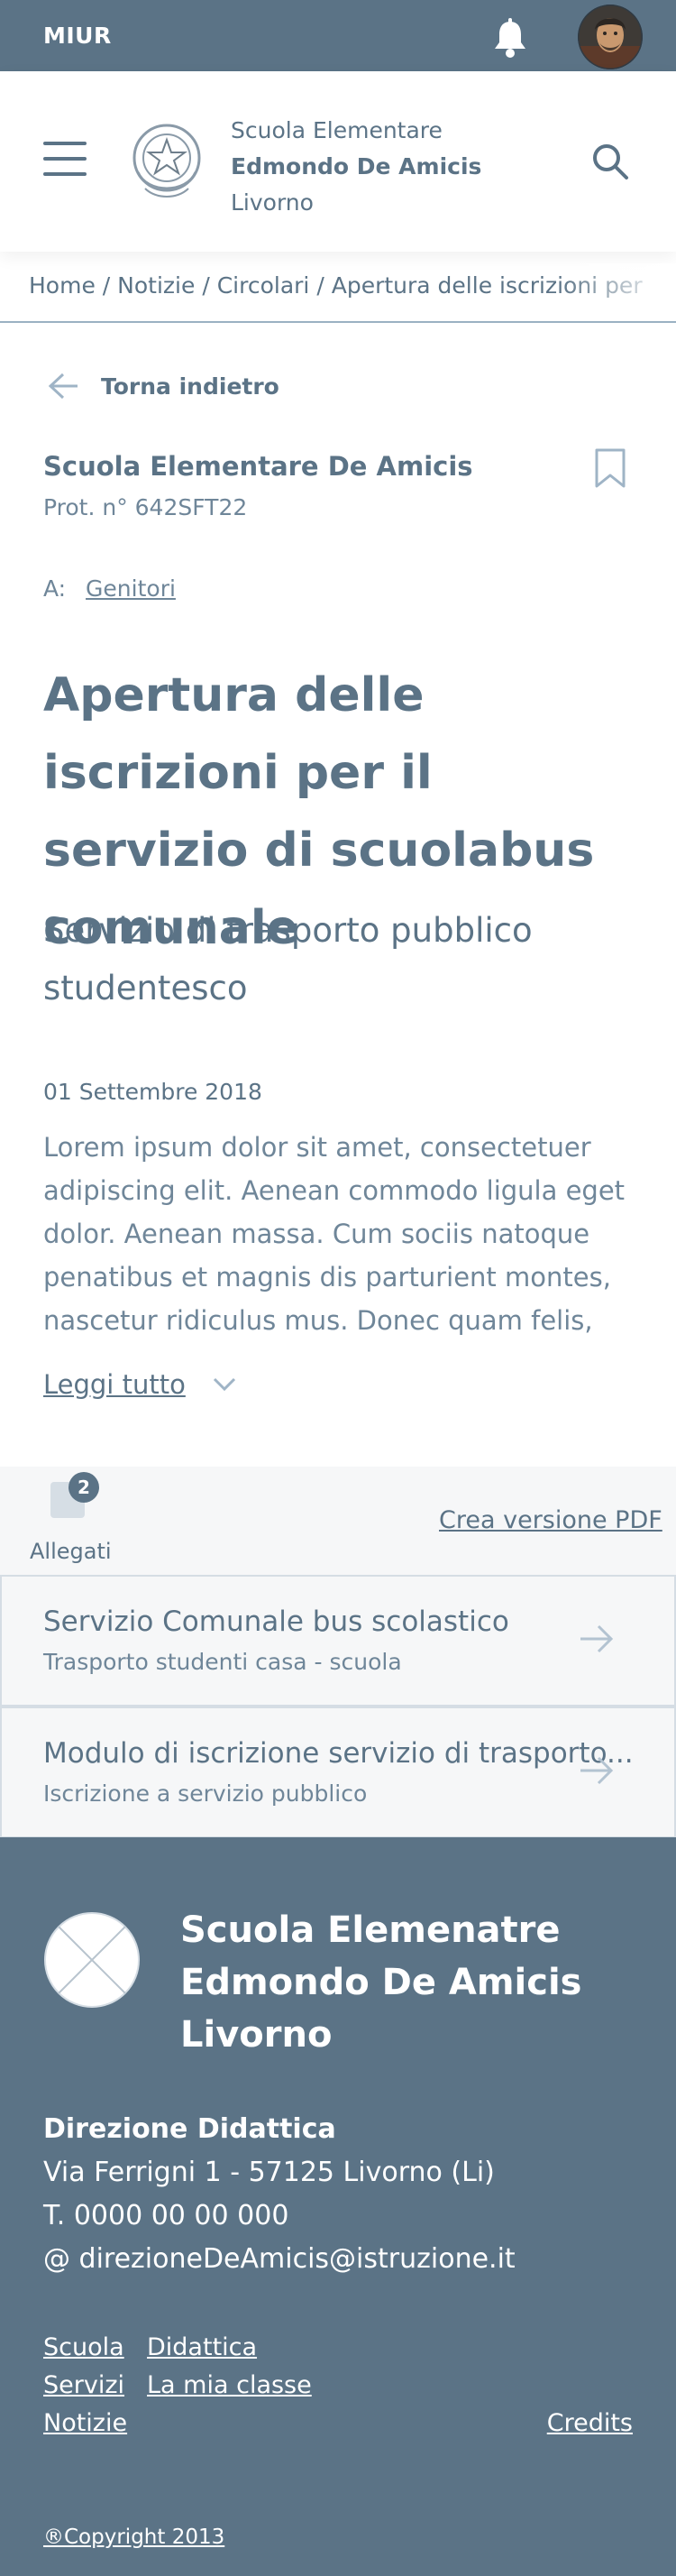  What do you see at coordinates (131, 588) in the screenshot?
I see `recipient-link: Genitori` at bounding box center [131, 588].